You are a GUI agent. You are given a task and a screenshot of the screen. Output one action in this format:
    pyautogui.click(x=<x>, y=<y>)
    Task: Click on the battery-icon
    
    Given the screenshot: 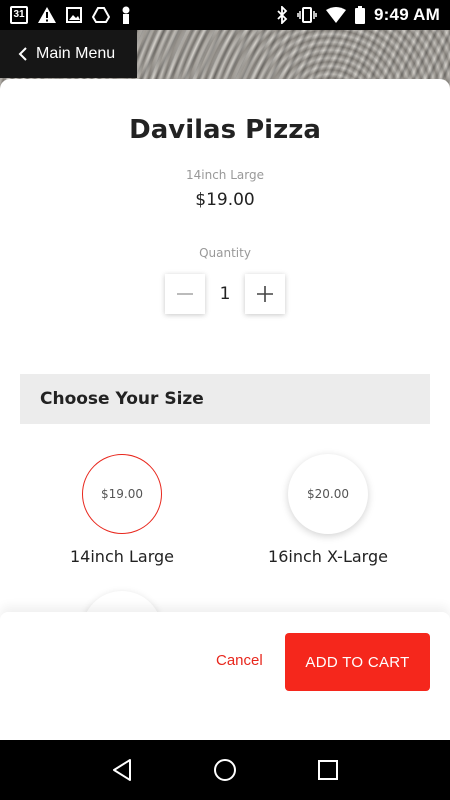 What is the action you would take?
    pyautogui.click(x=360, y=15)
    